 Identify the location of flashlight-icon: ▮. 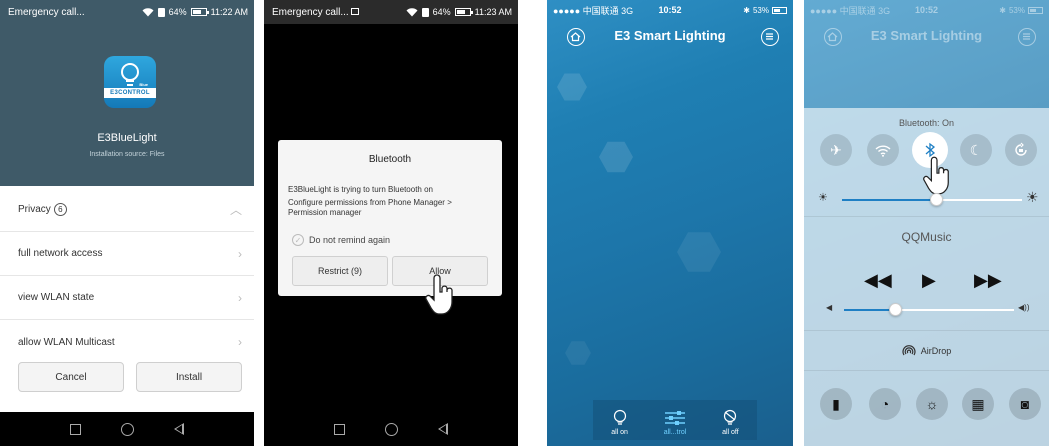
(836, 403).